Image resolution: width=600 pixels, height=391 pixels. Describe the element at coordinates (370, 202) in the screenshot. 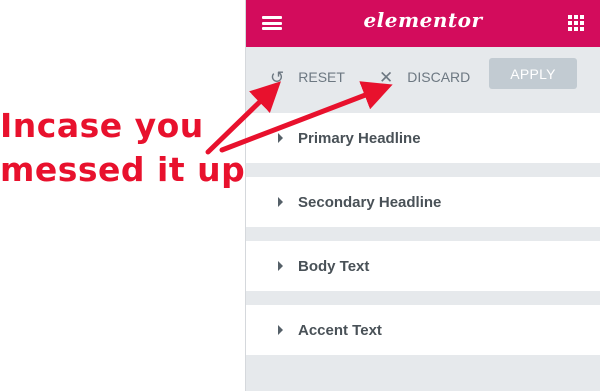

I see `section-label: Secondary Headline` at that location.